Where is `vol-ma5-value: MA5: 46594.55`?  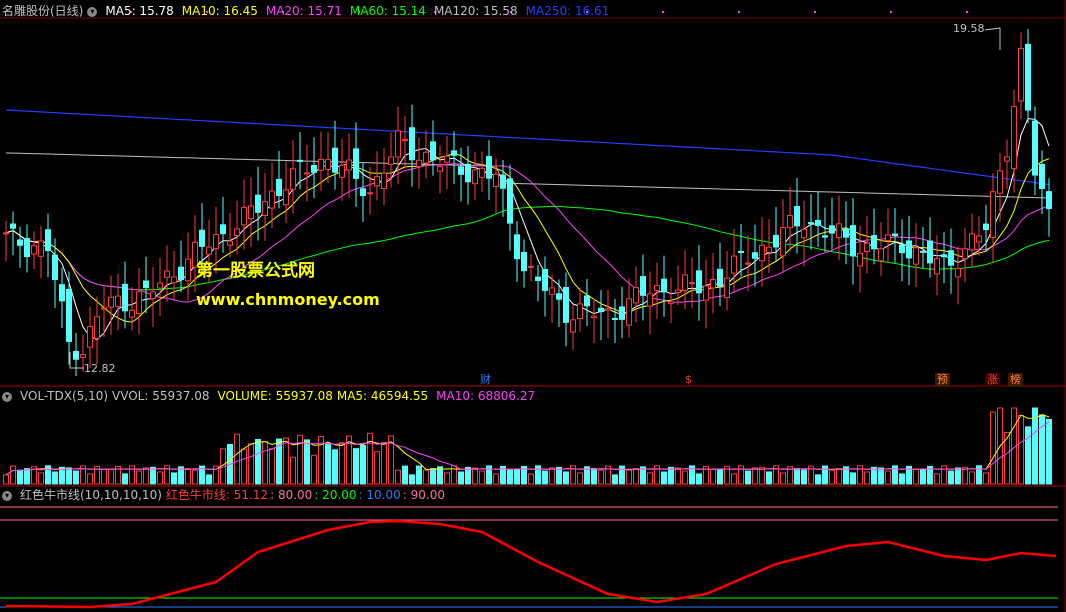 vol-ma5-value: MA5: 46594.55 is located at coordinates (382, 396).